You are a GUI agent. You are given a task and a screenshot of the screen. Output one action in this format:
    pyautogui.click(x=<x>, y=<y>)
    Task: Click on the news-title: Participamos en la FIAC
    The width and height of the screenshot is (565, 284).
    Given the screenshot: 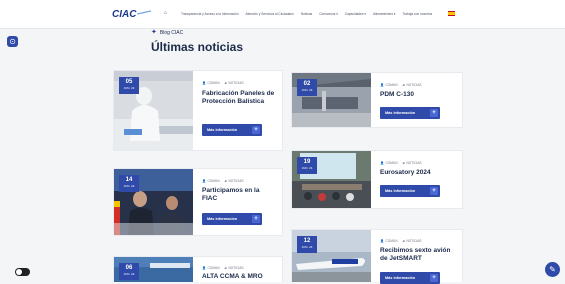 What is the action you would take?
    pyautogui.click(x=238, y=195)
    